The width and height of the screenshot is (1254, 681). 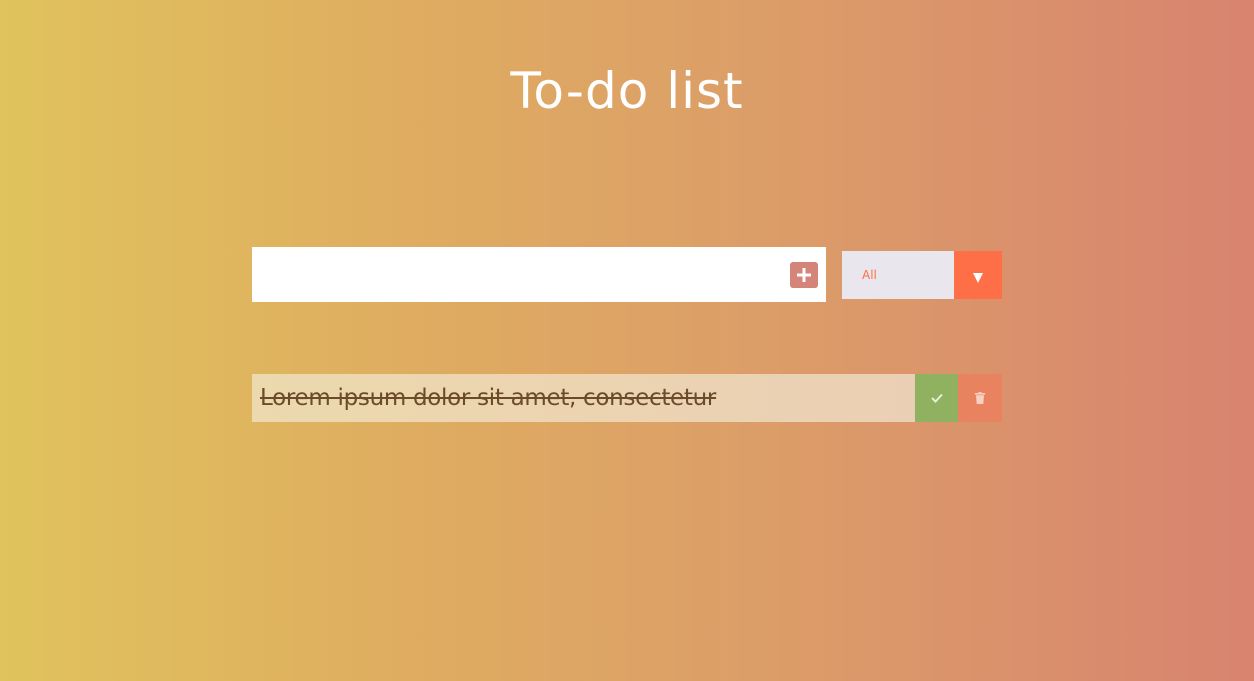 I want to click on check-icon, so click(x=936, y=398).